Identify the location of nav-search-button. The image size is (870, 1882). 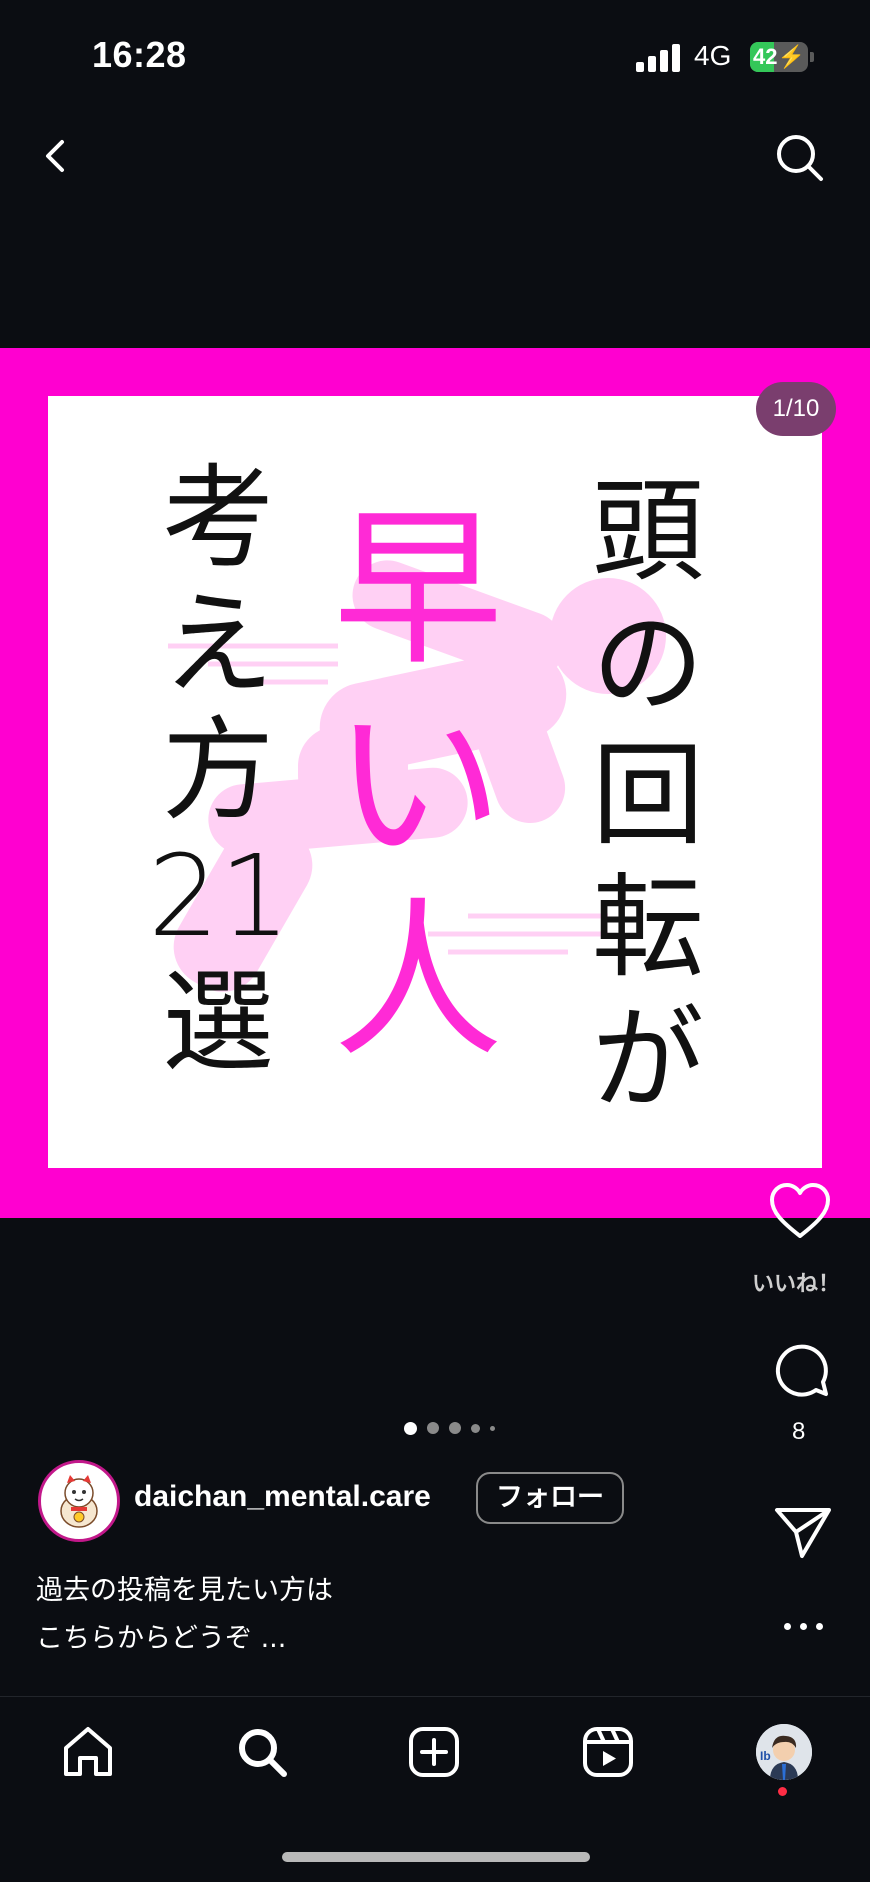
(262, 1752).